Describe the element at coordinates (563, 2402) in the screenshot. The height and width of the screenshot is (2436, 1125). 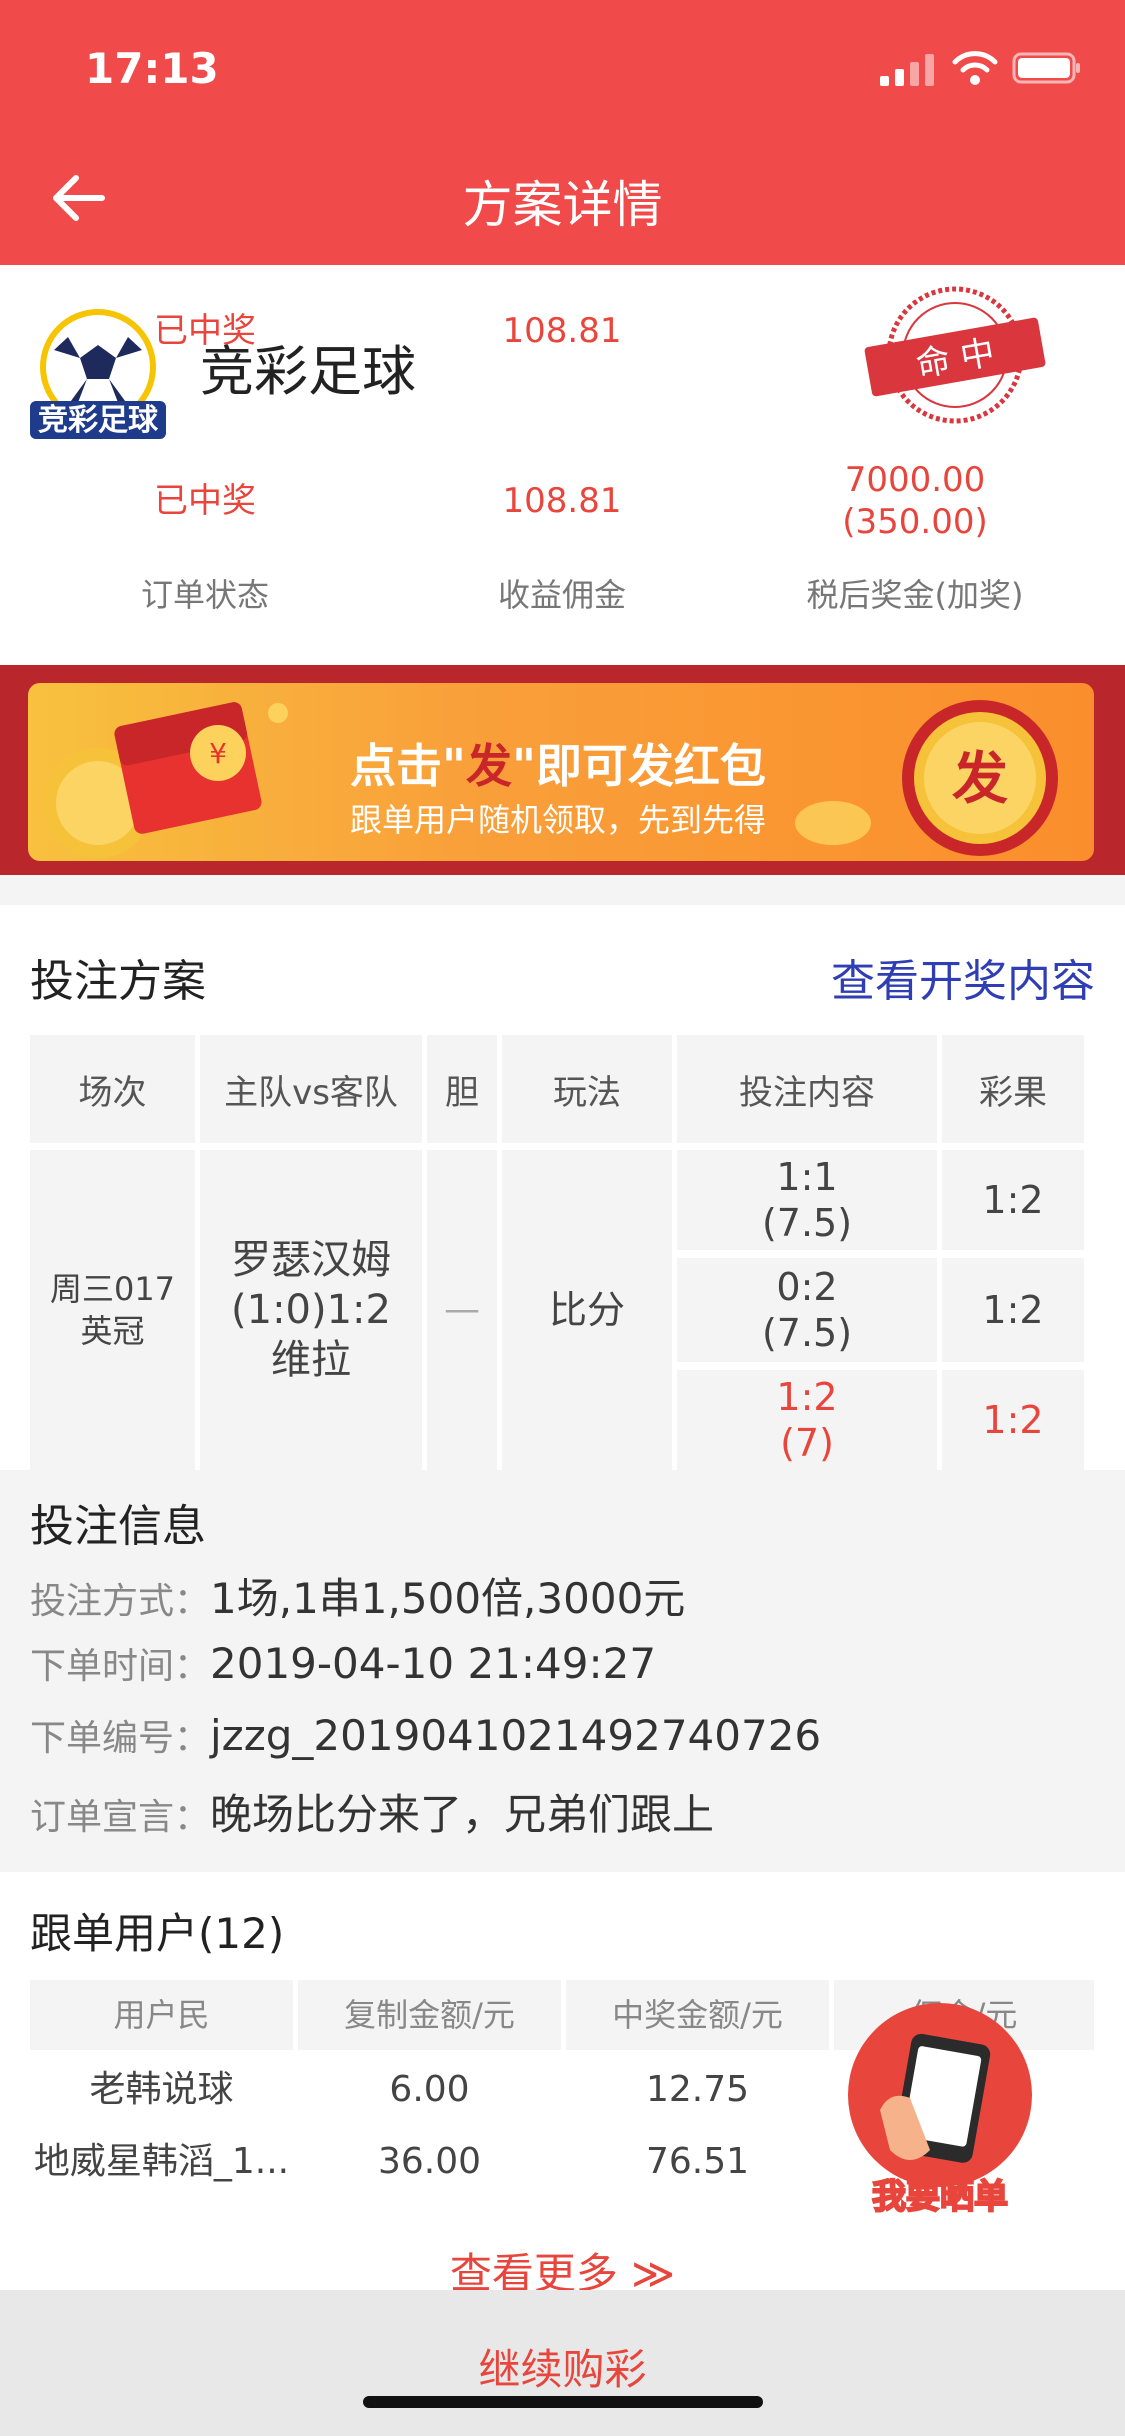
I see `home-indicator` at that location.